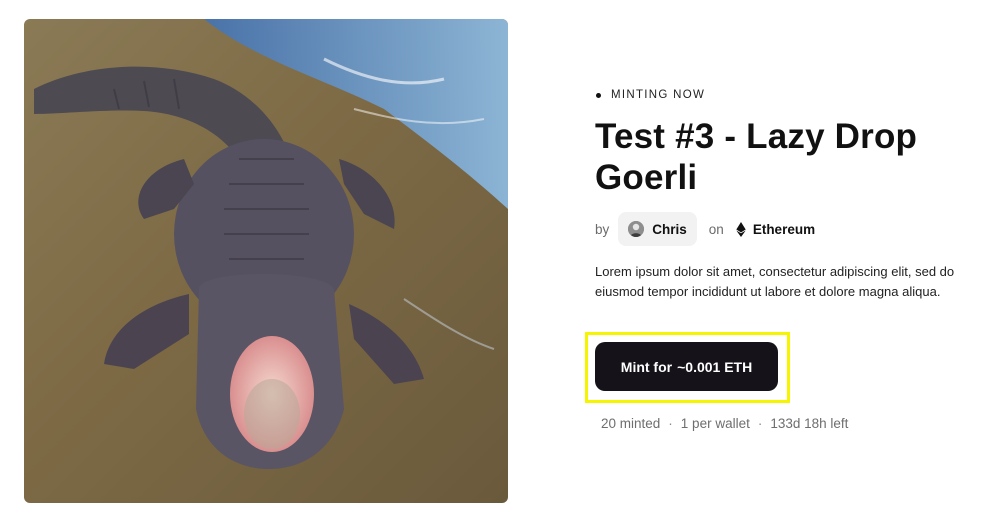 The height and width of the screenshot is (524, 1005). I want to click on avatar, so click(636, 229).